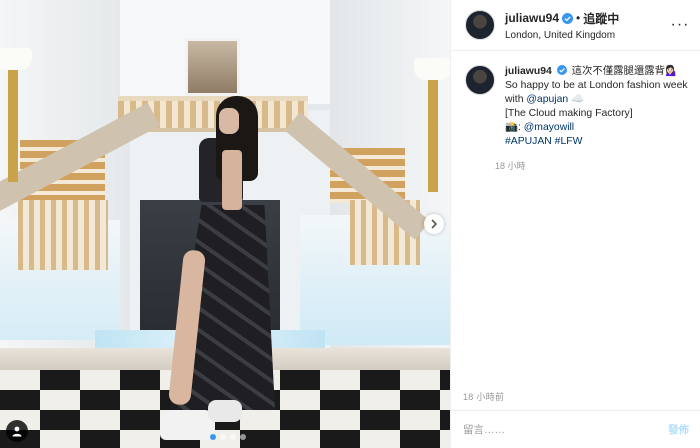  What do you see at coordinates (528, 71) in the screenshot?
I see `caption-username: juliawu94` at bounding box center [528, 71].